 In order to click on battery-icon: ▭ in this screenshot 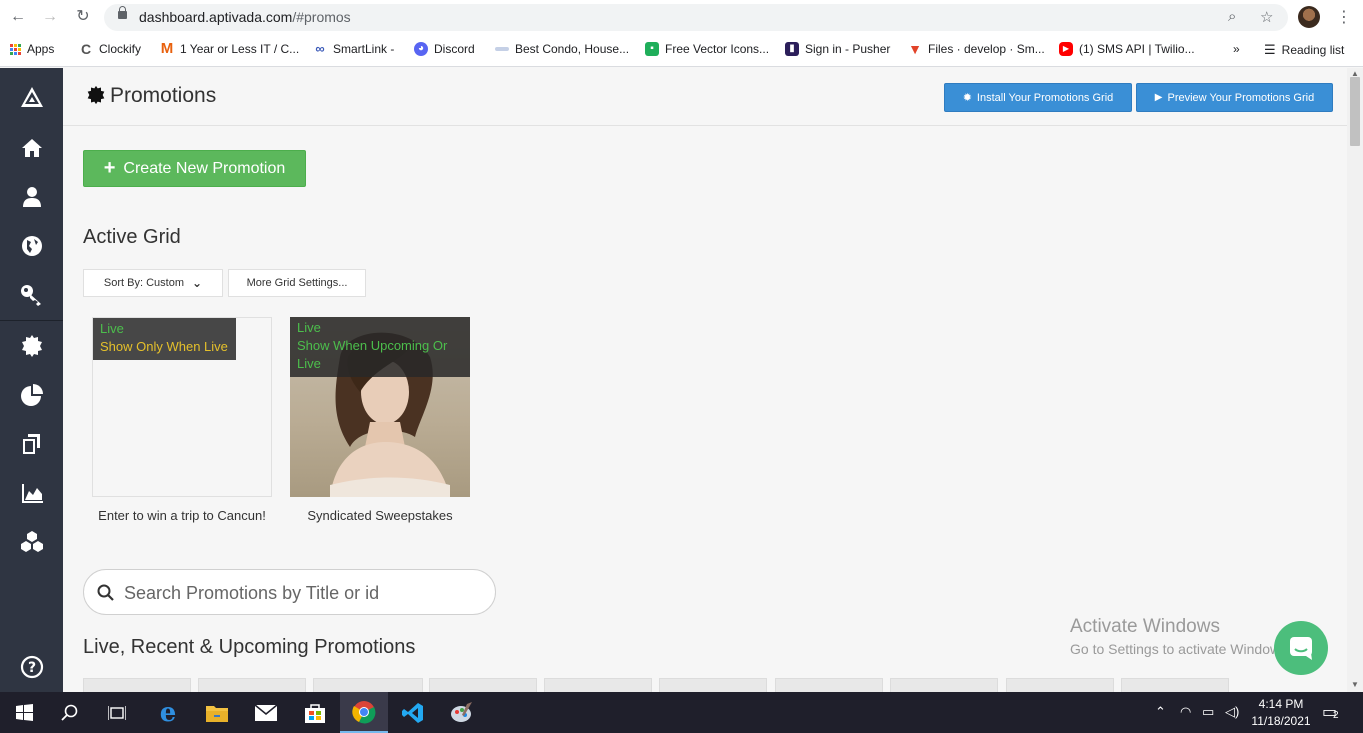, I will do `click(1208, 712)`.